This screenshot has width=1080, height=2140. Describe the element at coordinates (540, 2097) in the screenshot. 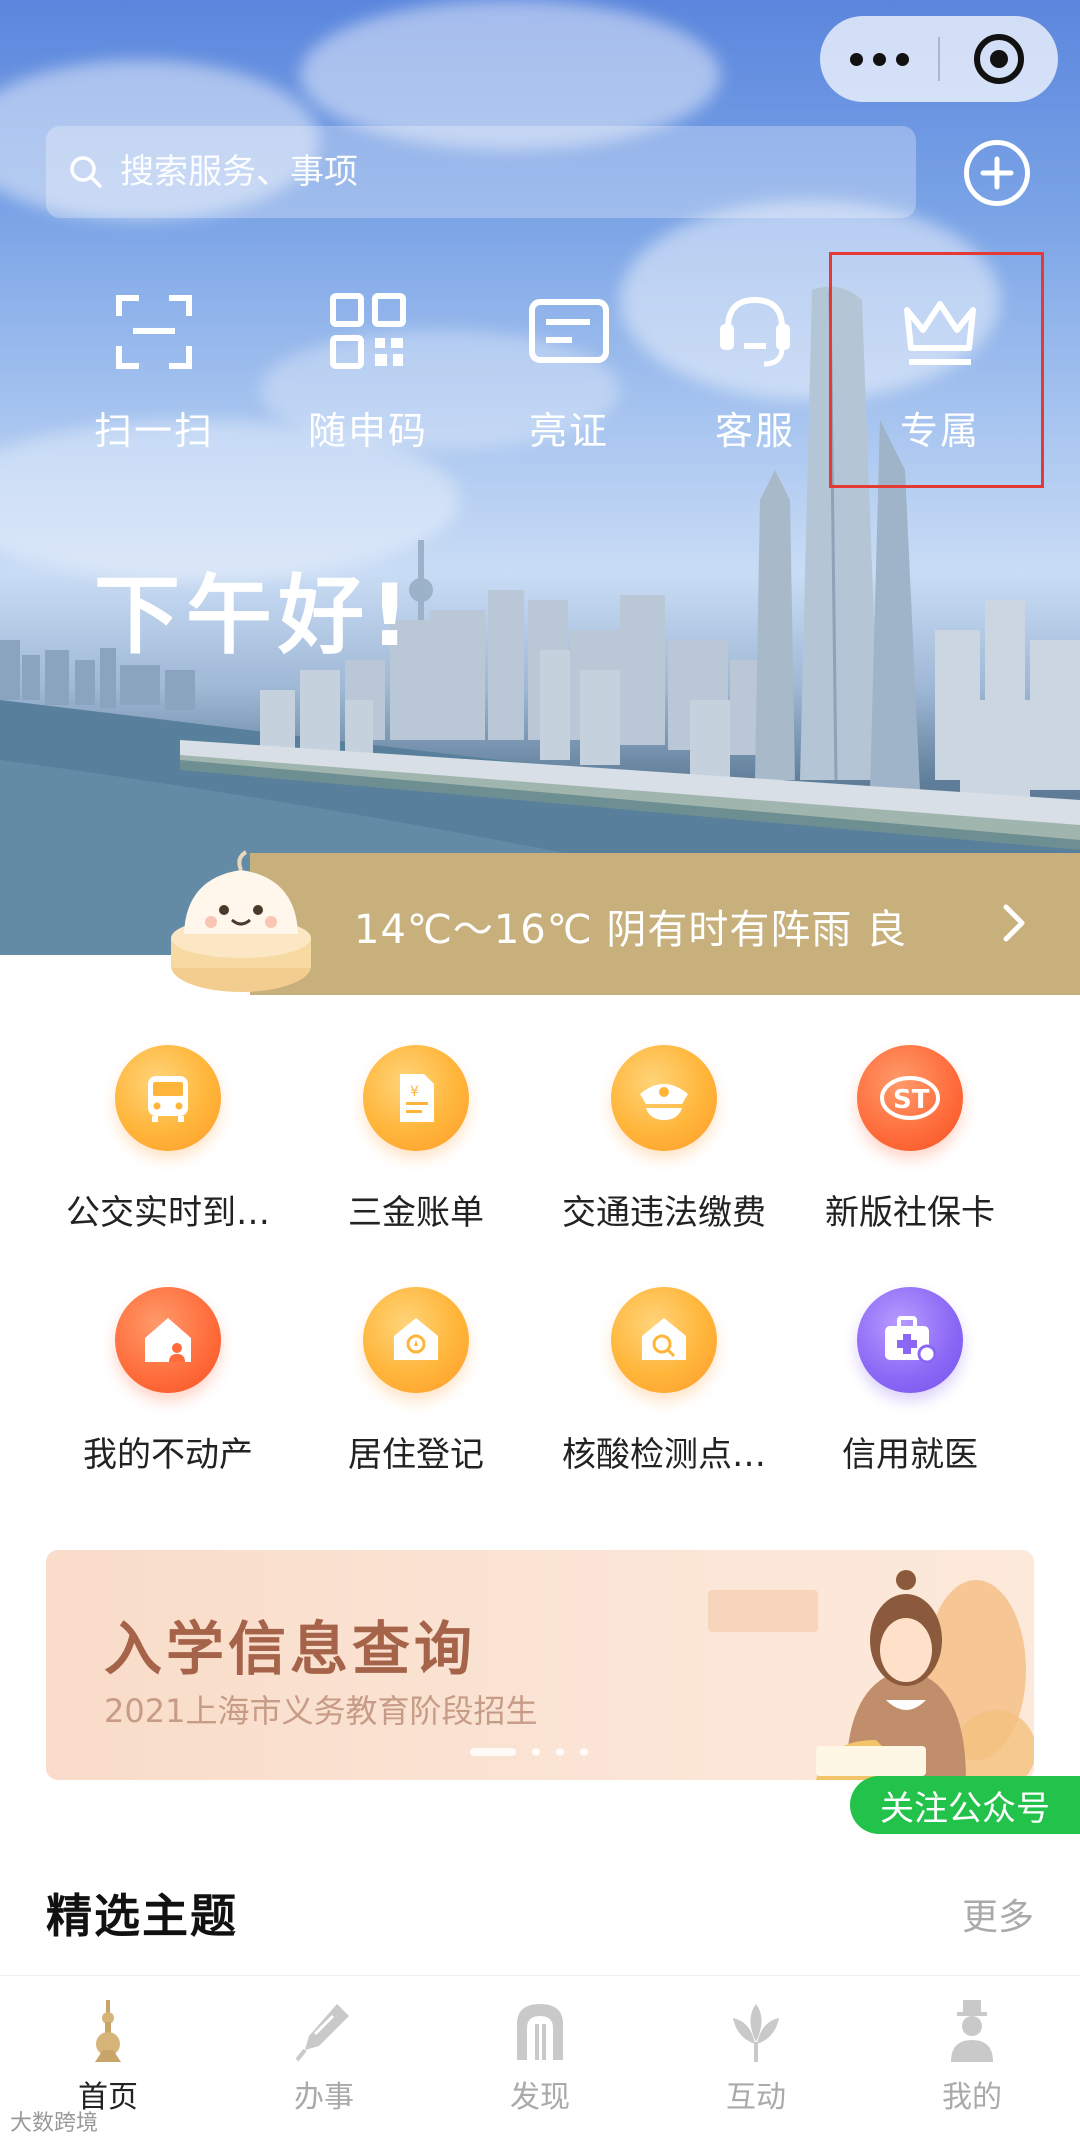

I see `tab-label: 发现` at that location.